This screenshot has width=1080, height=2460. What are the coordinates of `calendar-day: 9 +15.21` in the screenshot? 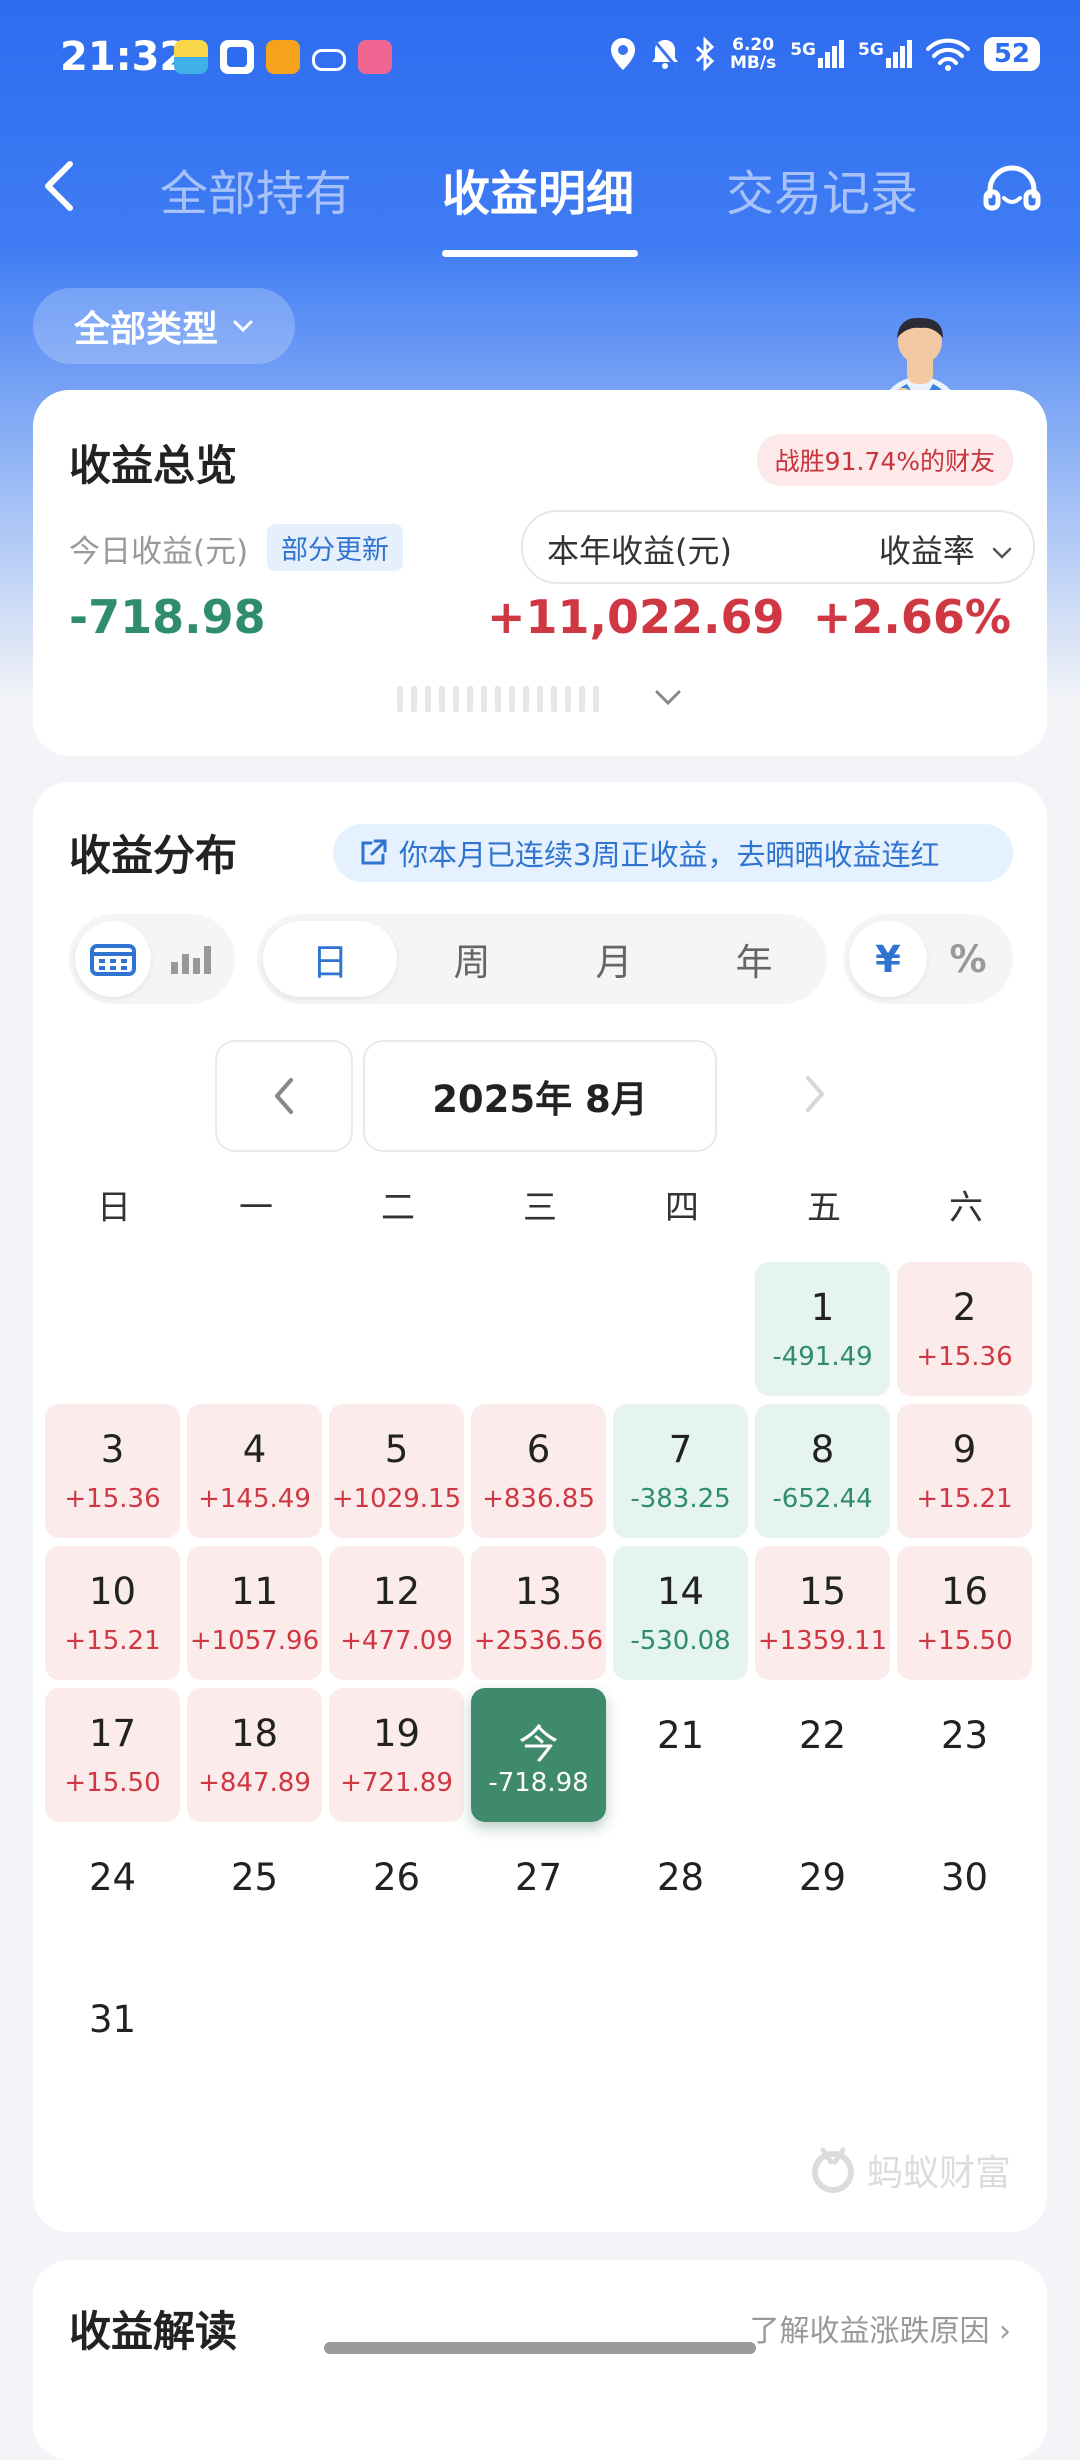 It's located at (964, 1471).